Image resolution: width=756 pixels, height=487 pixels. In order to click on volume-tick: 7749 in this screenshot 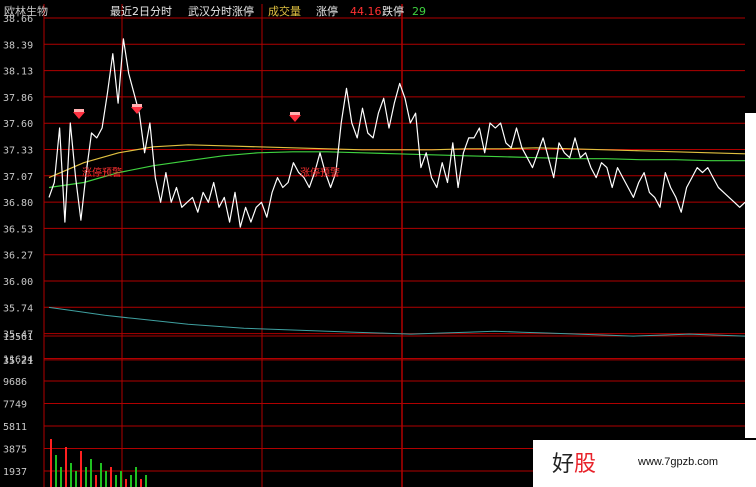, I will do `click(15, 405)`.